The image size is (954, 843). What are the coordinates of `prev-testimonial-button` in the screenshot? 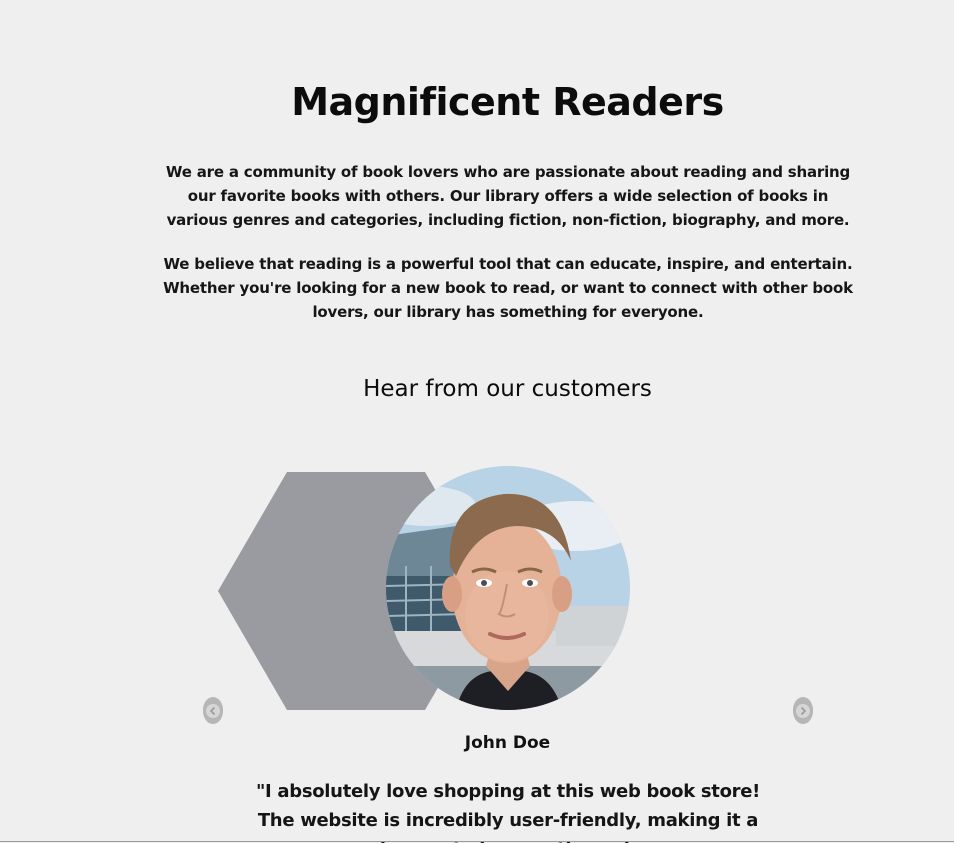 It's located at (213, 710).